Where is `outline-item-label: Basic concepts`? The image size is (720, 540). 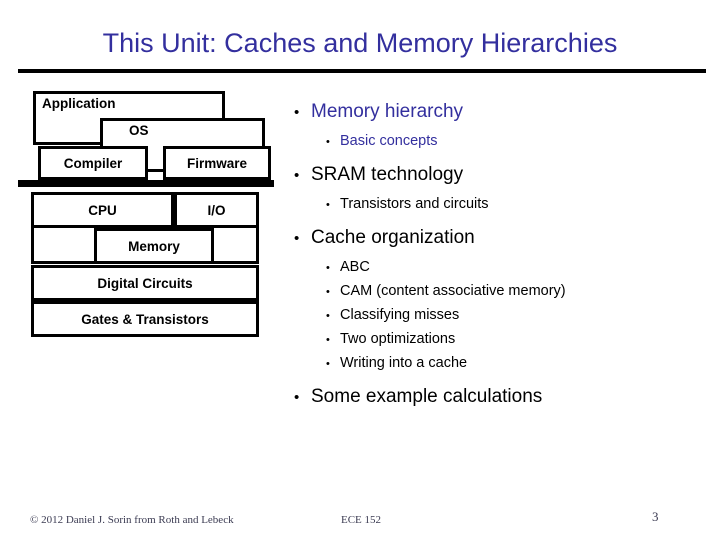 outline-item-label: Basic concepts is located at coordinates (389, 141).